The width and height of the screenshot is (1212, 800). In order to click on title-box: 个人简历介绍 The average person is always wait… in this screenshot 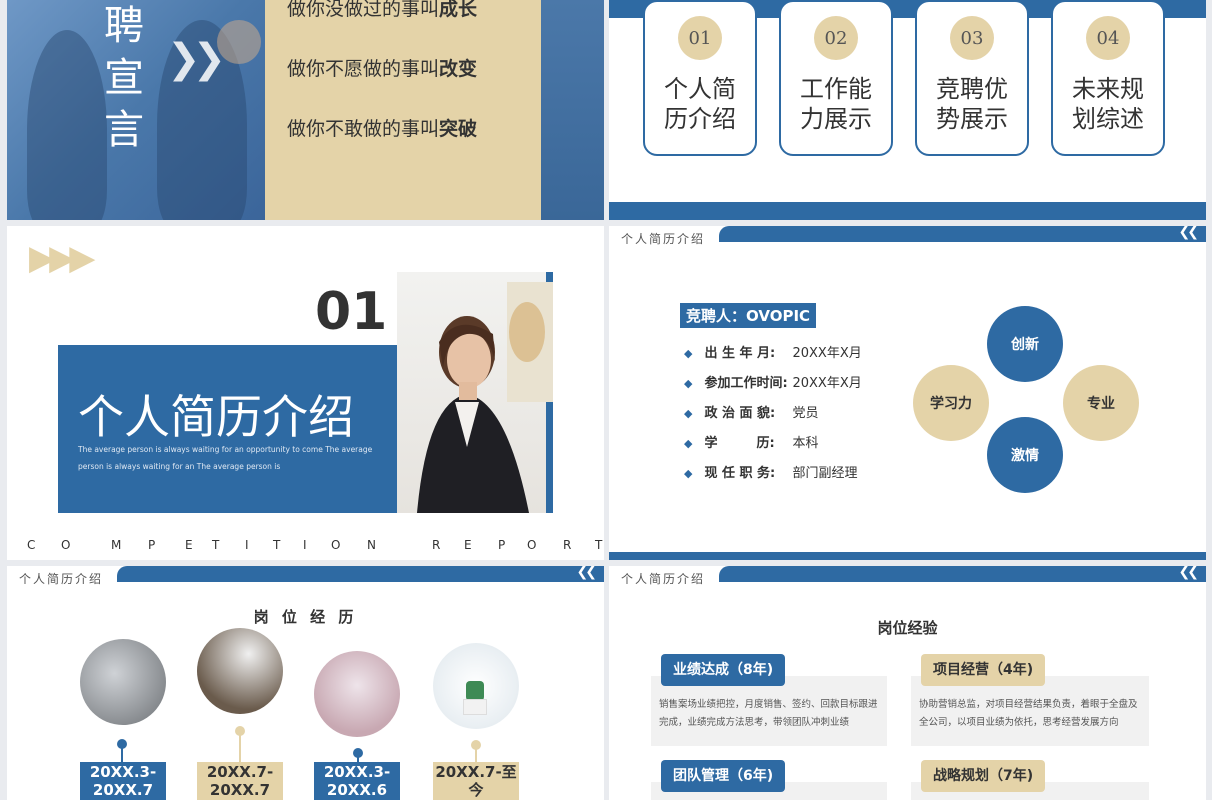, I will do `click(228, 429)`.